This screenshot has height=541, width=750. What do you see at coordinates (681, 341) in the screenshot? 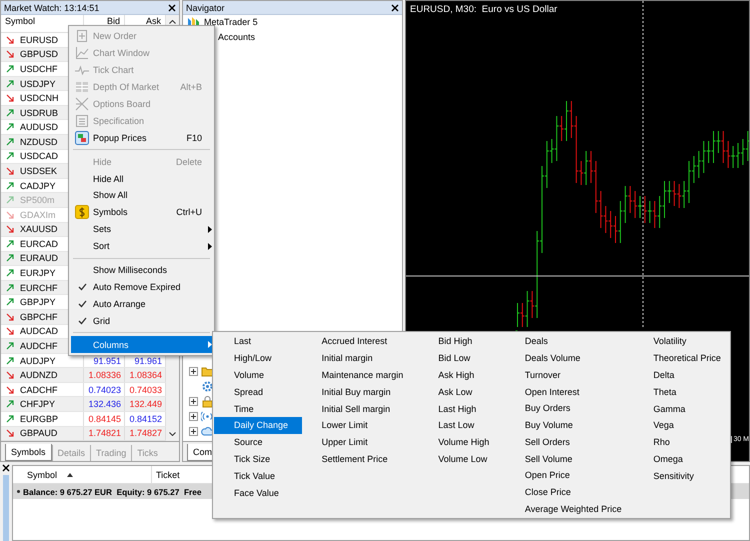
I see `menu-item: Volatility` at bounding box center [681, 341].